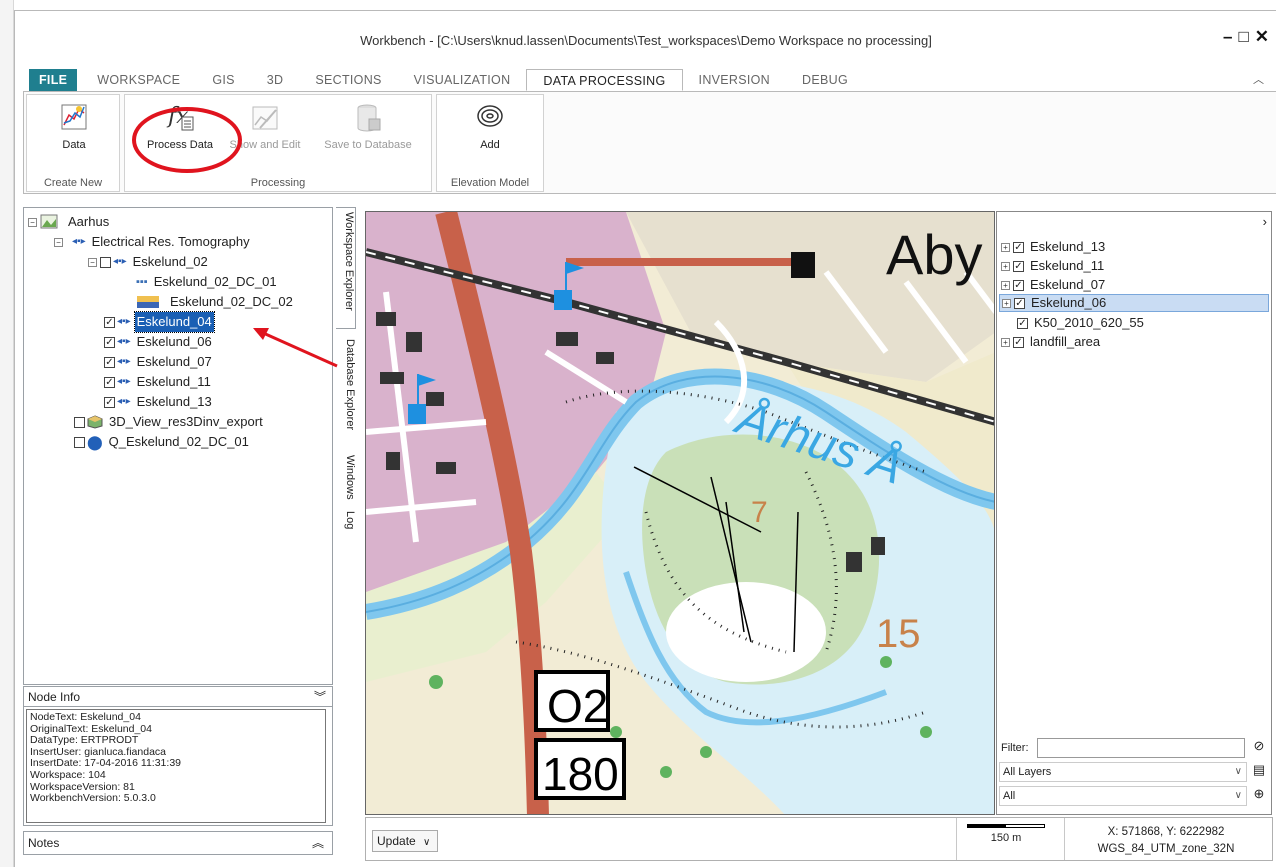  Describe the element at coordinates (173, 381) in the screenshot. I see `tree-label-eskelund-11: Eskelund_11` at that location.